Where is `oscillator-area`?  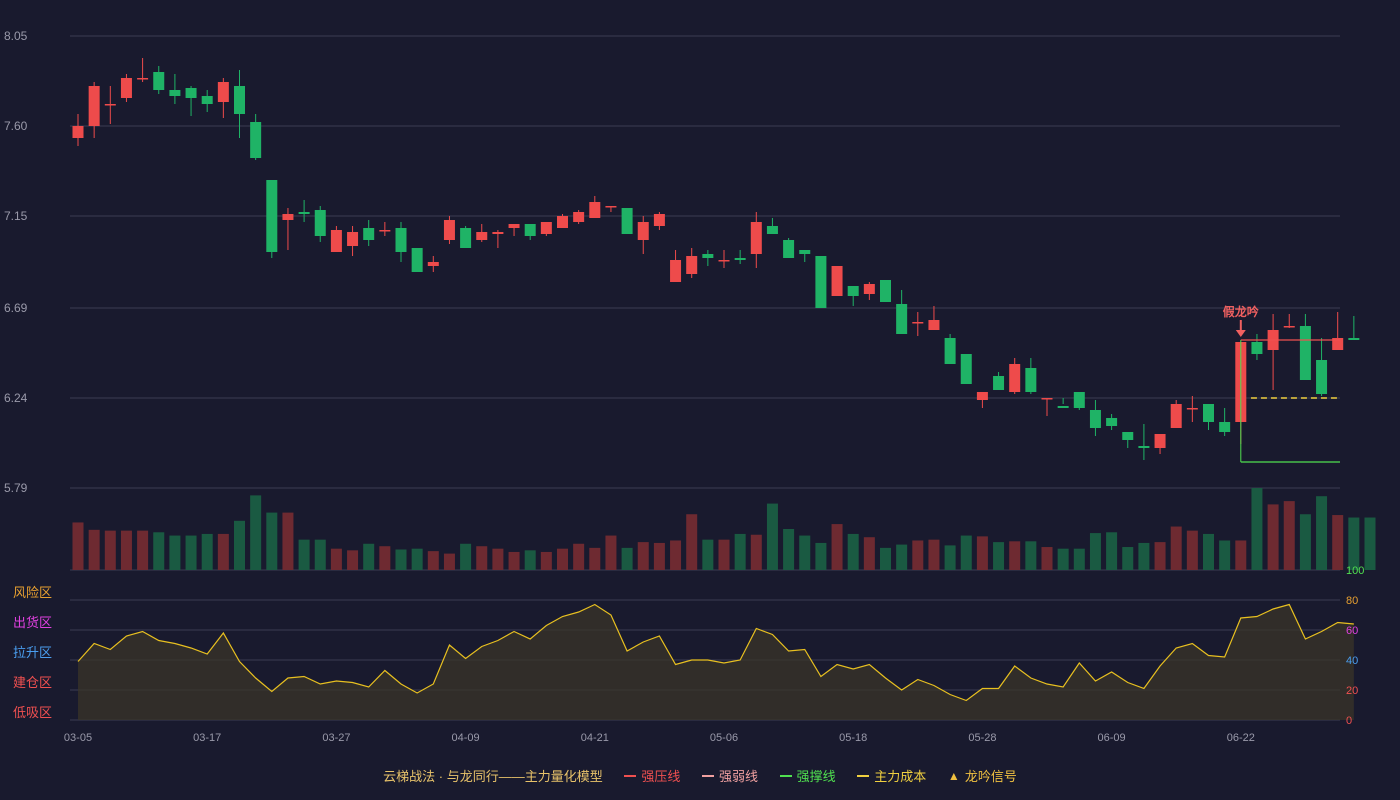
oscillator-area is located at coordinates (716, 662).